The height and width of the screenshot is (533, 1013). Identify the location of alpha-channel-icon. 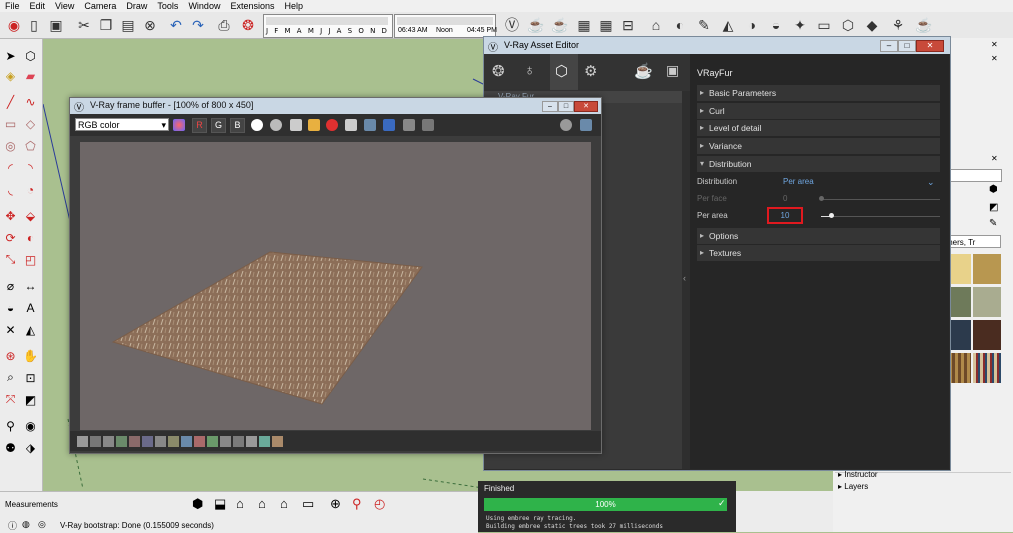
(257, 125).